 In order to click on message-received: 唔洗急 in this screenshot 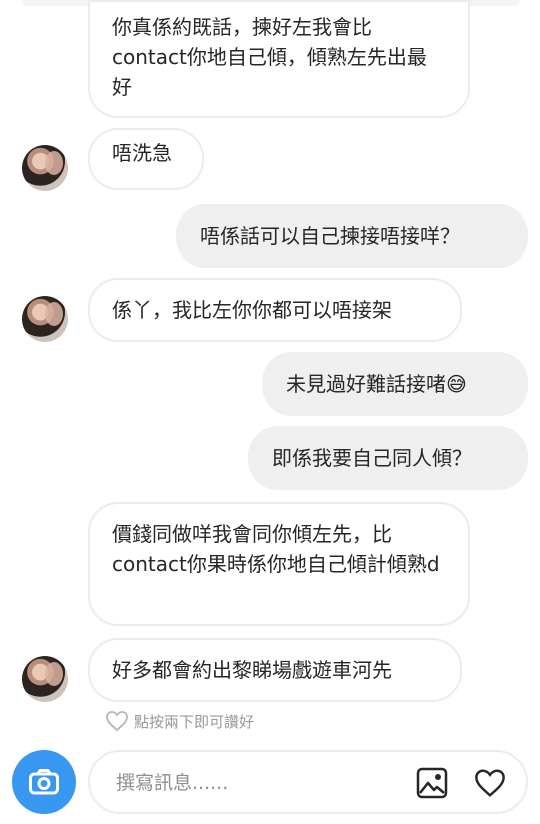, I will do `click(146, 159)`.